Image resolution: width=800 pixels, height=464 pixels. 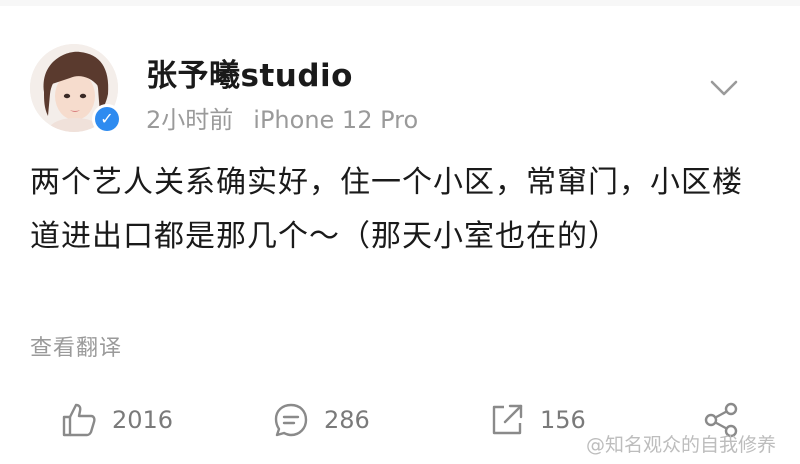 I want to click on thumbs-up-icon, so click(x=79, y=420).